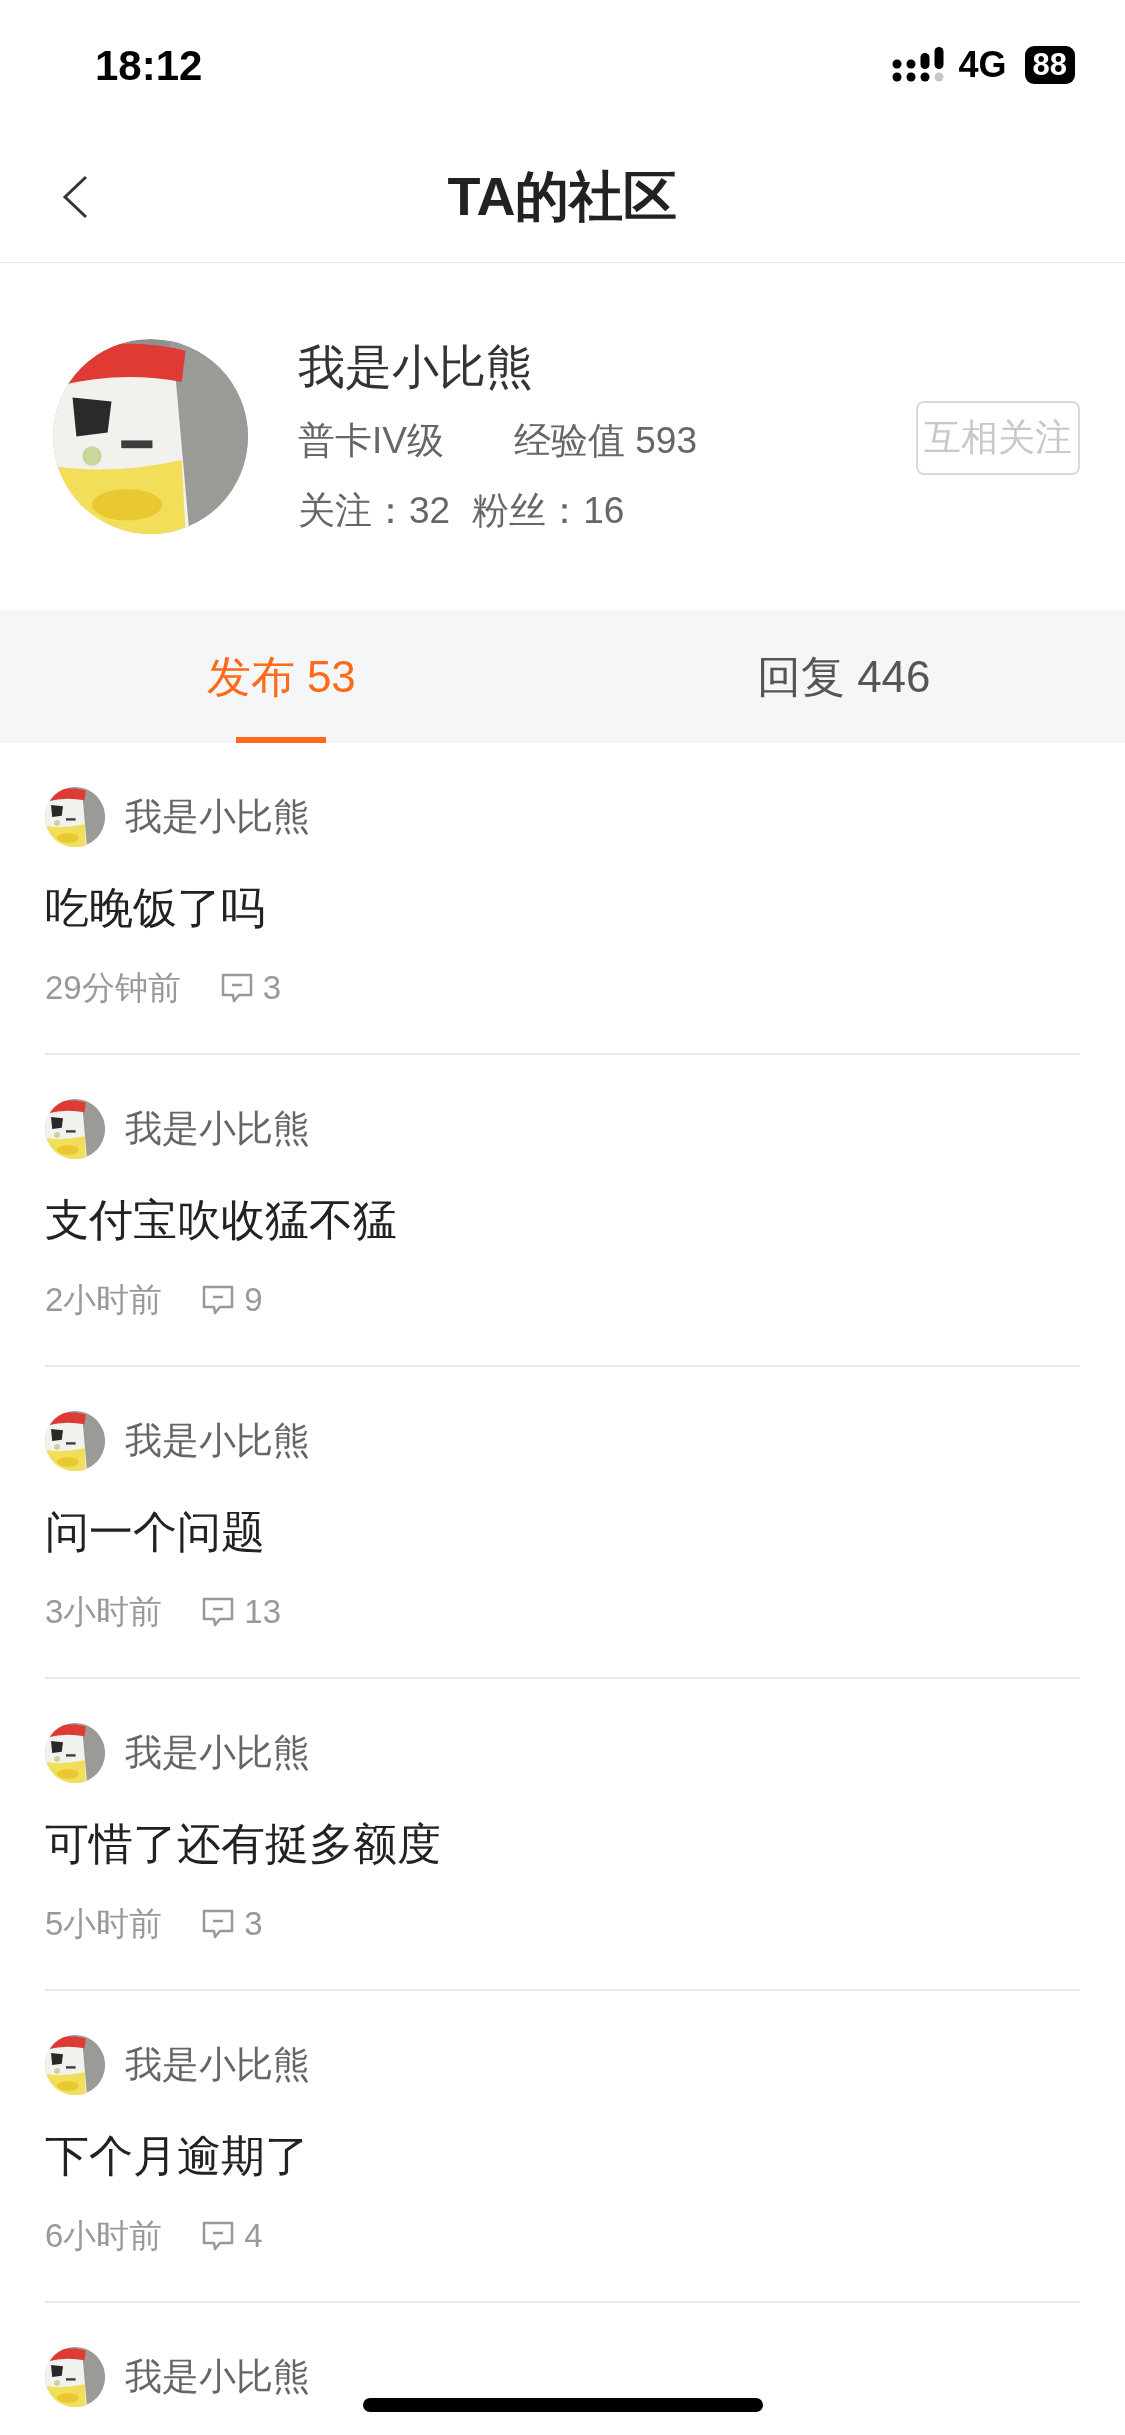 The image size is (1125, 2435). I want to click on post-time: 6小时前, so click(104, 2236).